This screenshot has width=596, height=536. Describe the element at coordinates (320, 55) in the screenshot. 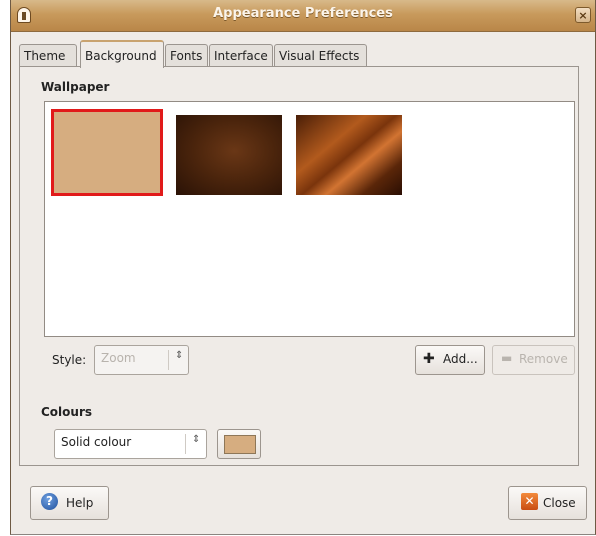

I see `tab-visual-effects: Visual Effects` at that location.